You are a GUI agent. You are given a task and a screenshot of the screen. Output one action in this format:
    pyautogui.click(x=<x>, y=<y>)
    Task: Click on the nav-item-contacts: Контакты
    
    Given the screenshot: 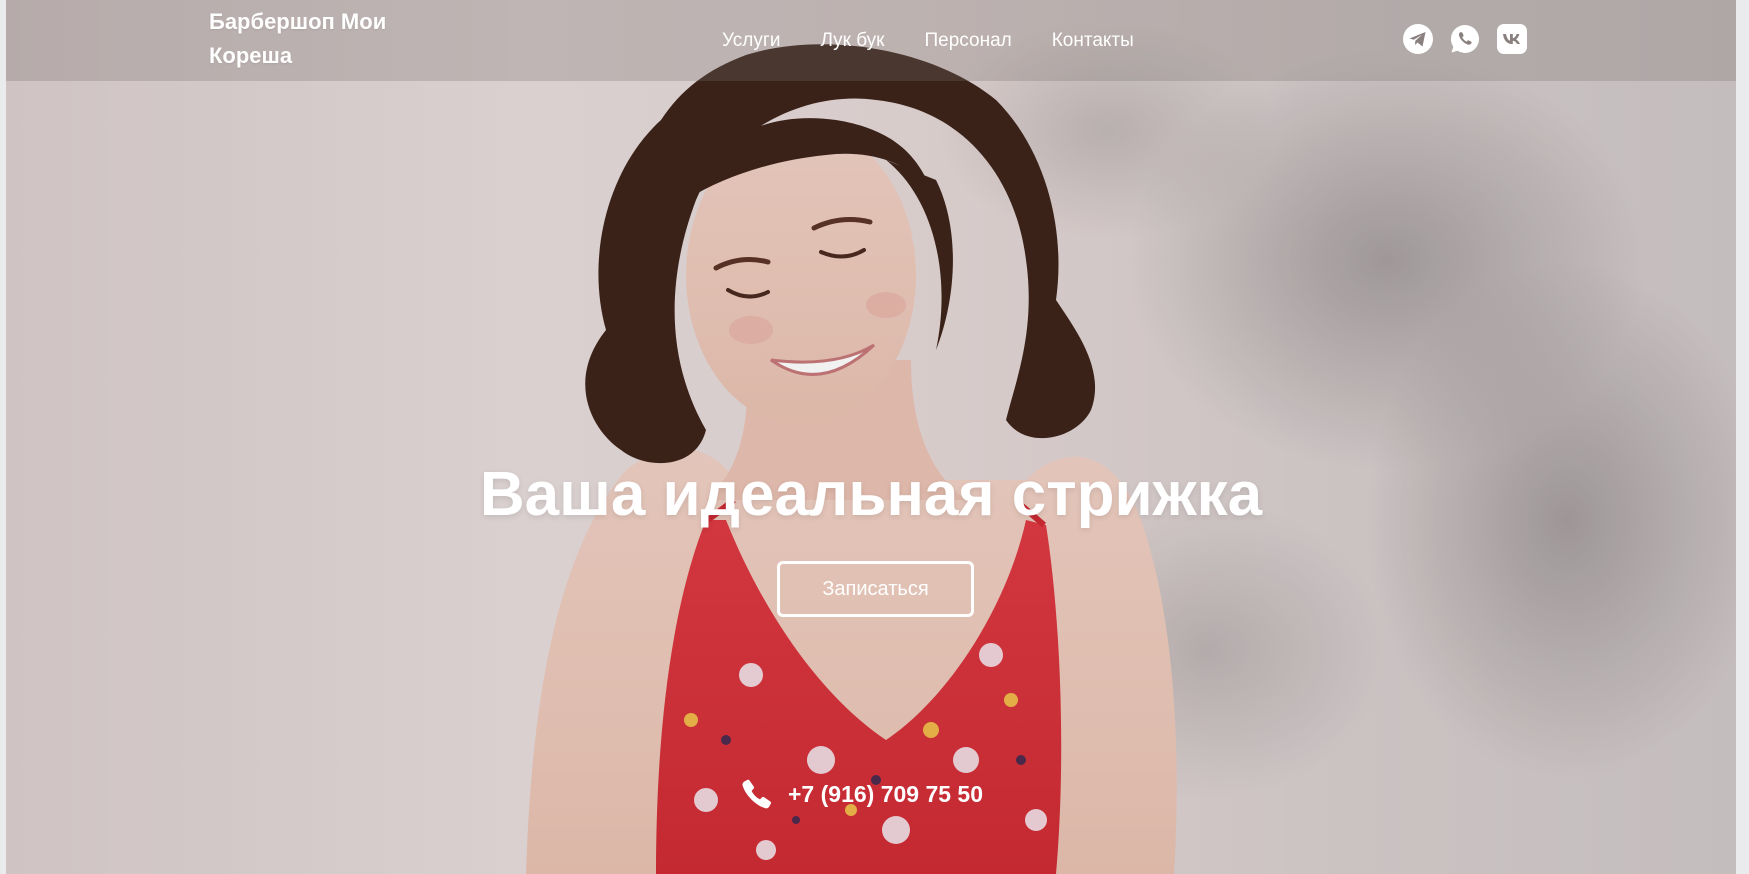 What is the action you would take?
    pyautogui.click(x=1093, y=41)
    